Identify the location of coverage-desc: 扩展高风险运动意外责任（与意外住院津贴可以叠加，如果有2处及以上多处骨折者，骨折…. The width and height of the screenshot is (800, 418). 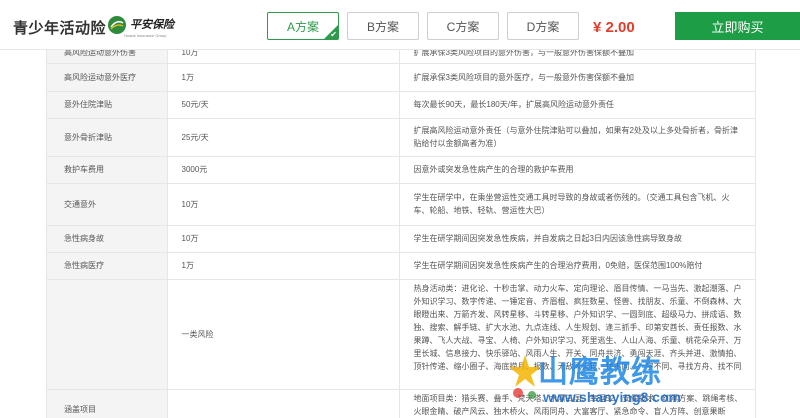
(576, 137).